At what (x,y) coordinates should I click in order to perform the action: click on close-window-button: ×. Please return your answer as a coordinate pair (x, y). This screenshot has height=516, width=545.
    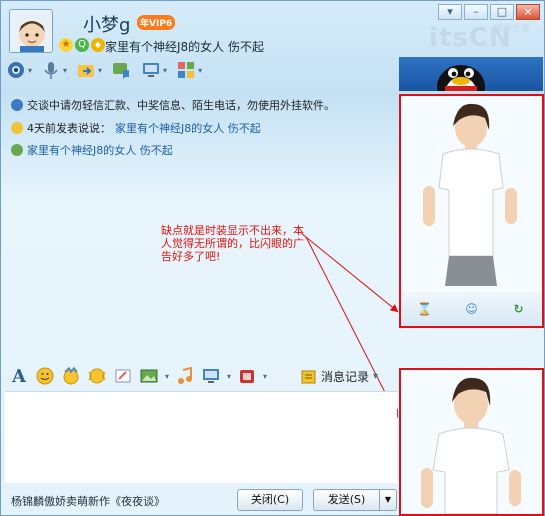
    Looking at the image, I should click on (528, 12).